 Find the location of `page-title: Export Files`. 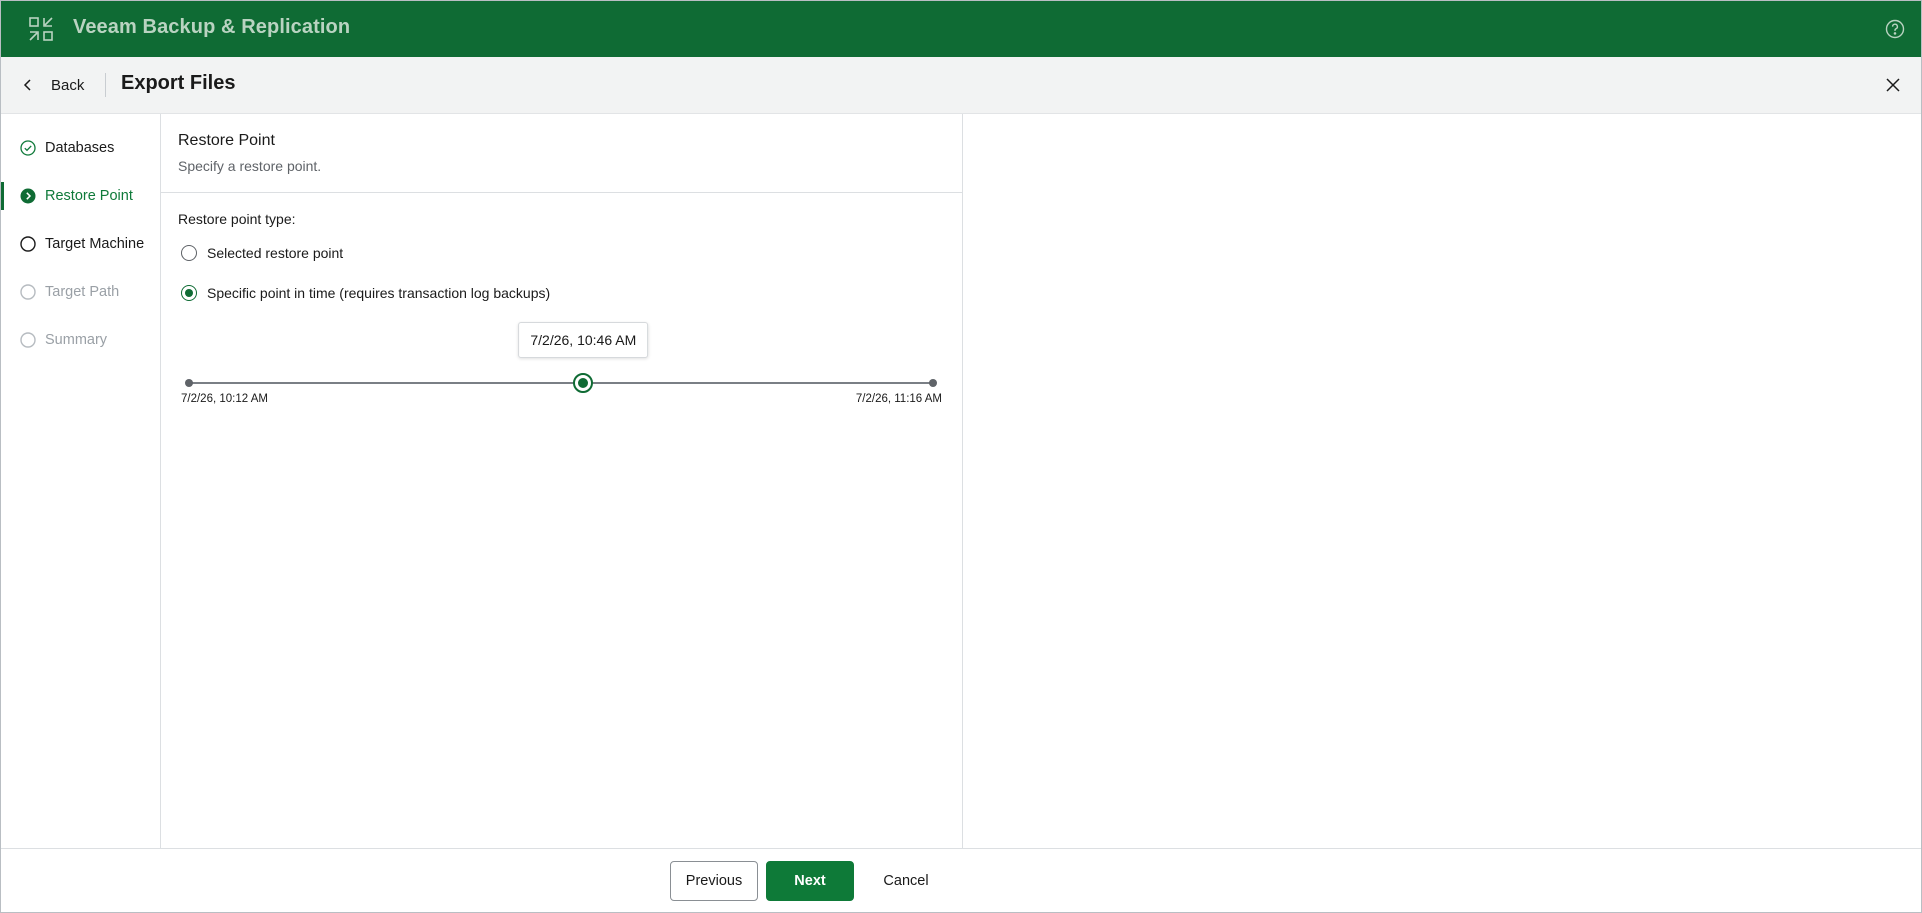

page-title: Export Files is located at coordinates (178, 83).